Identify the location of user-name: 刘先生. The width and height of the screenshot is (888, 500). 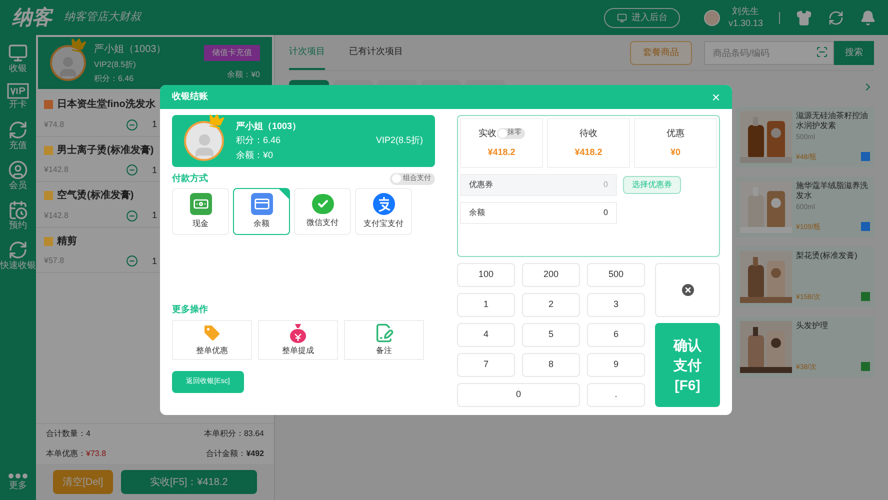
(746, 12).